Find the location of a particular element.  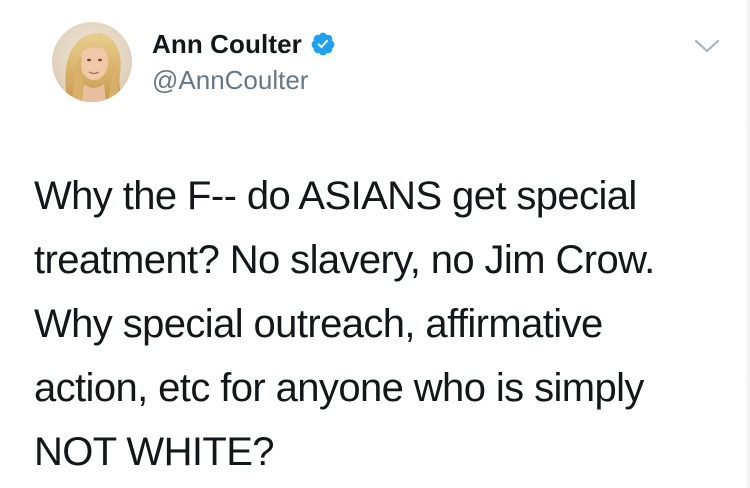

name-row: Ann Coulter is located at coordinates (244, 44).